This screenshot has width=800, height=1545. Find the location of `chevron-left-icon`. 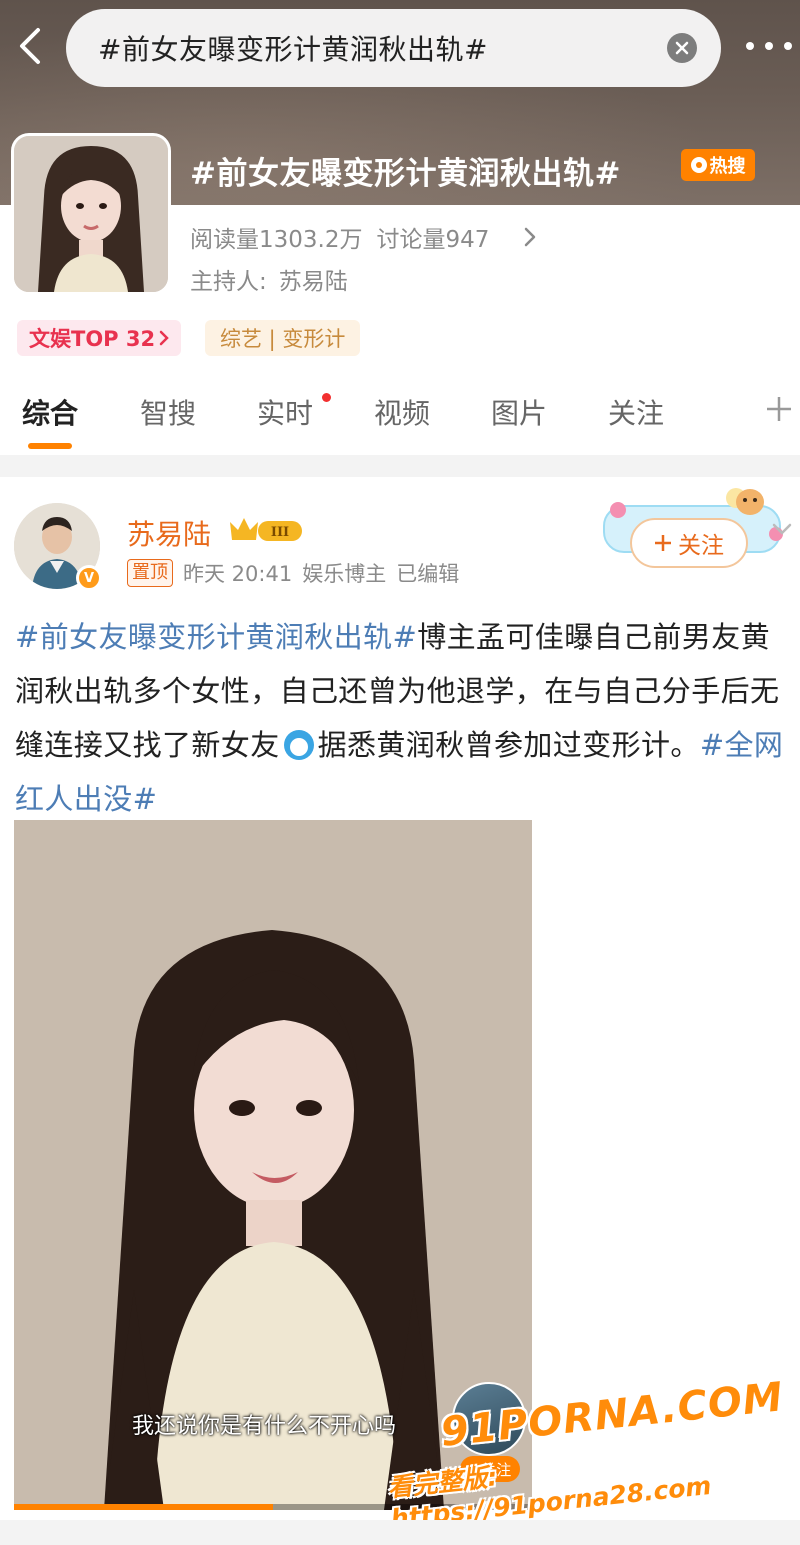

chevron-left-icon is located at coordinates (30, 46).